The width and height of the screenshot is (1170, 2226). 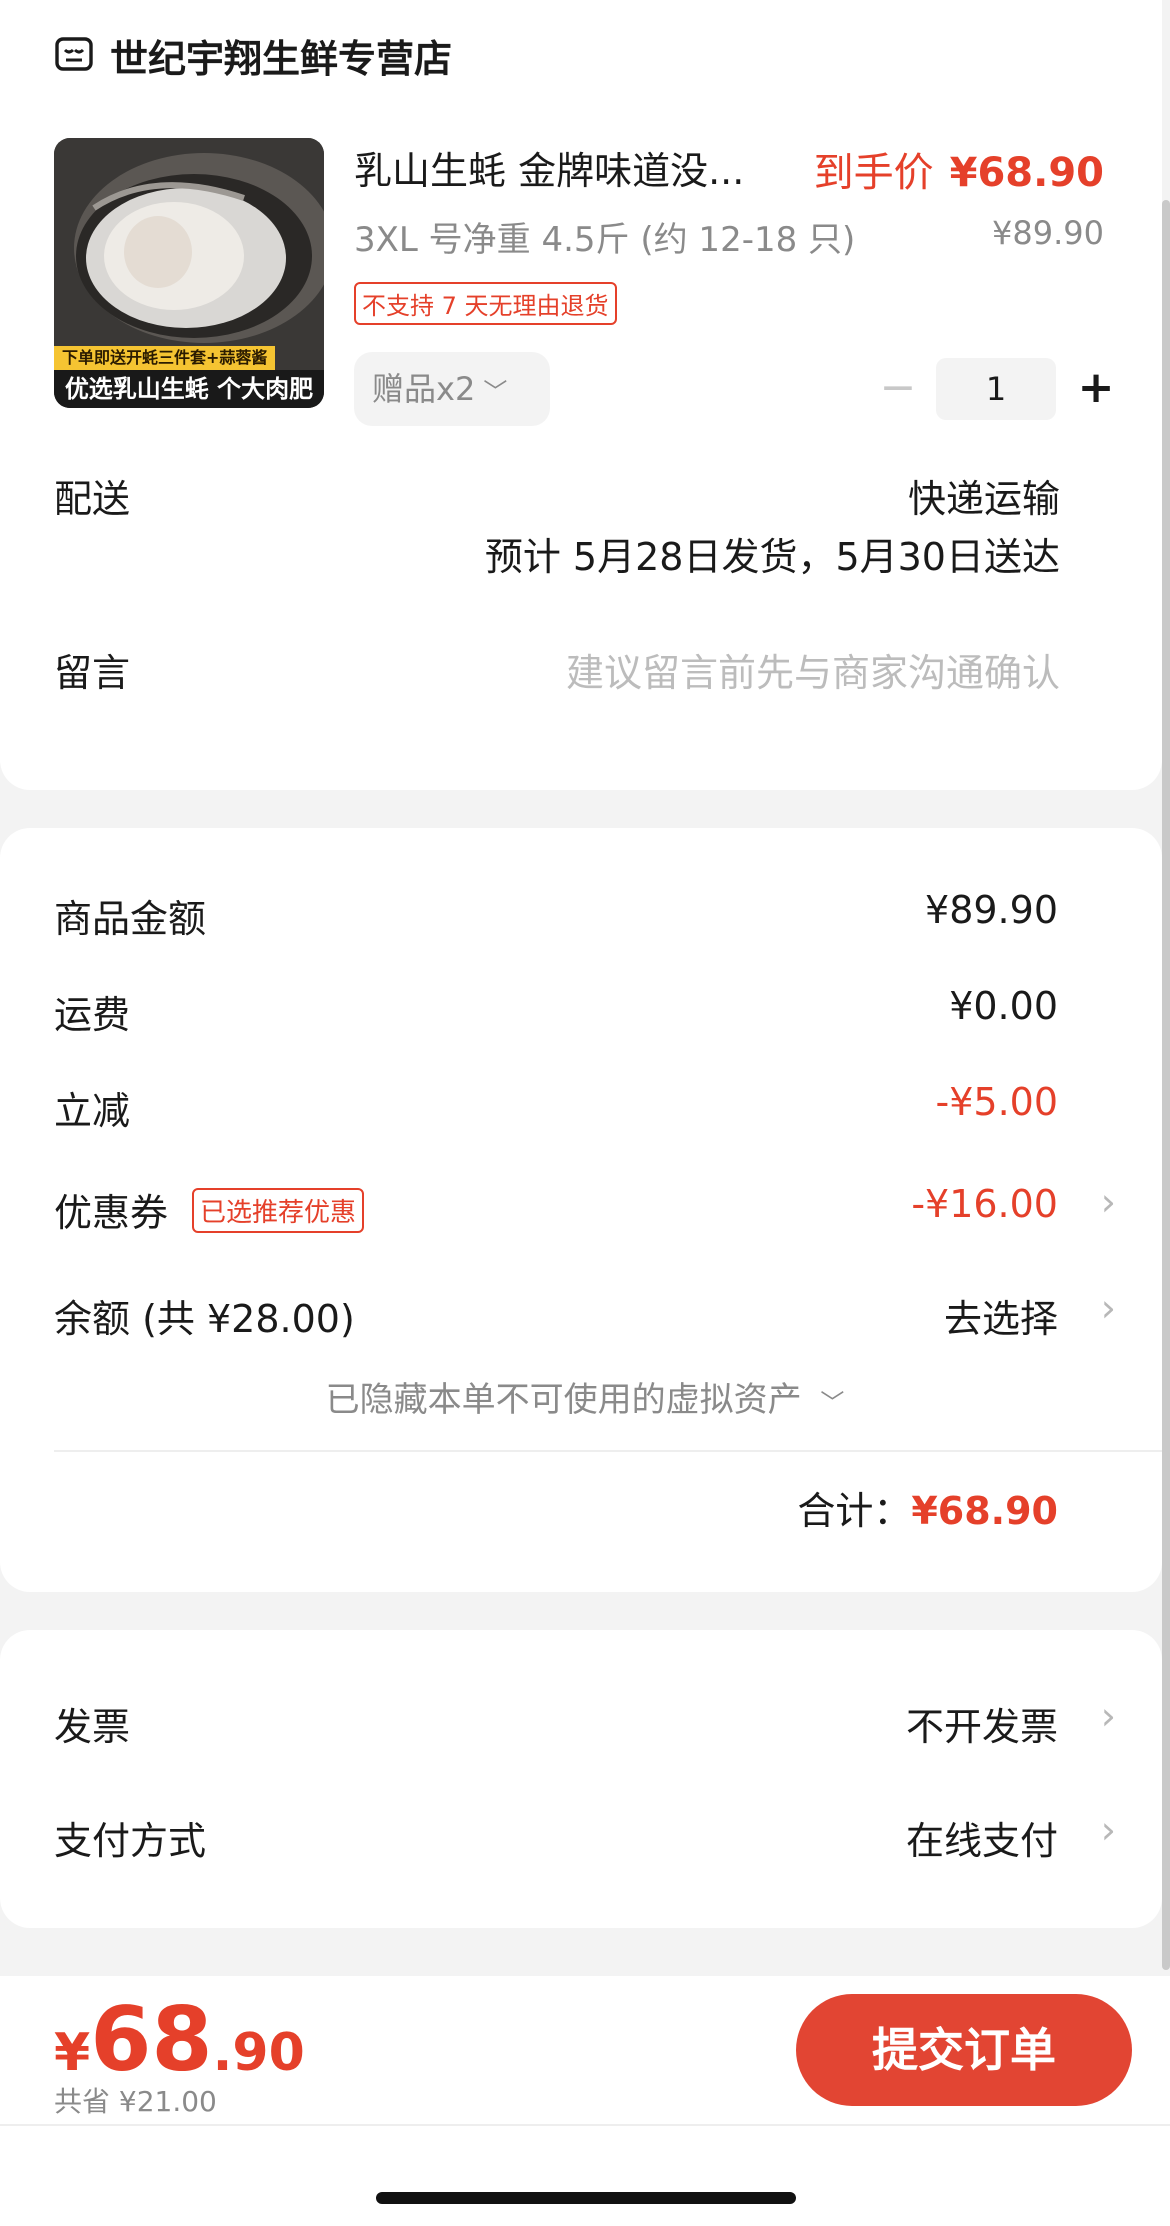 I want to click on product-final-price: 到手价 ¥68.90, so click(x=959, y=169).